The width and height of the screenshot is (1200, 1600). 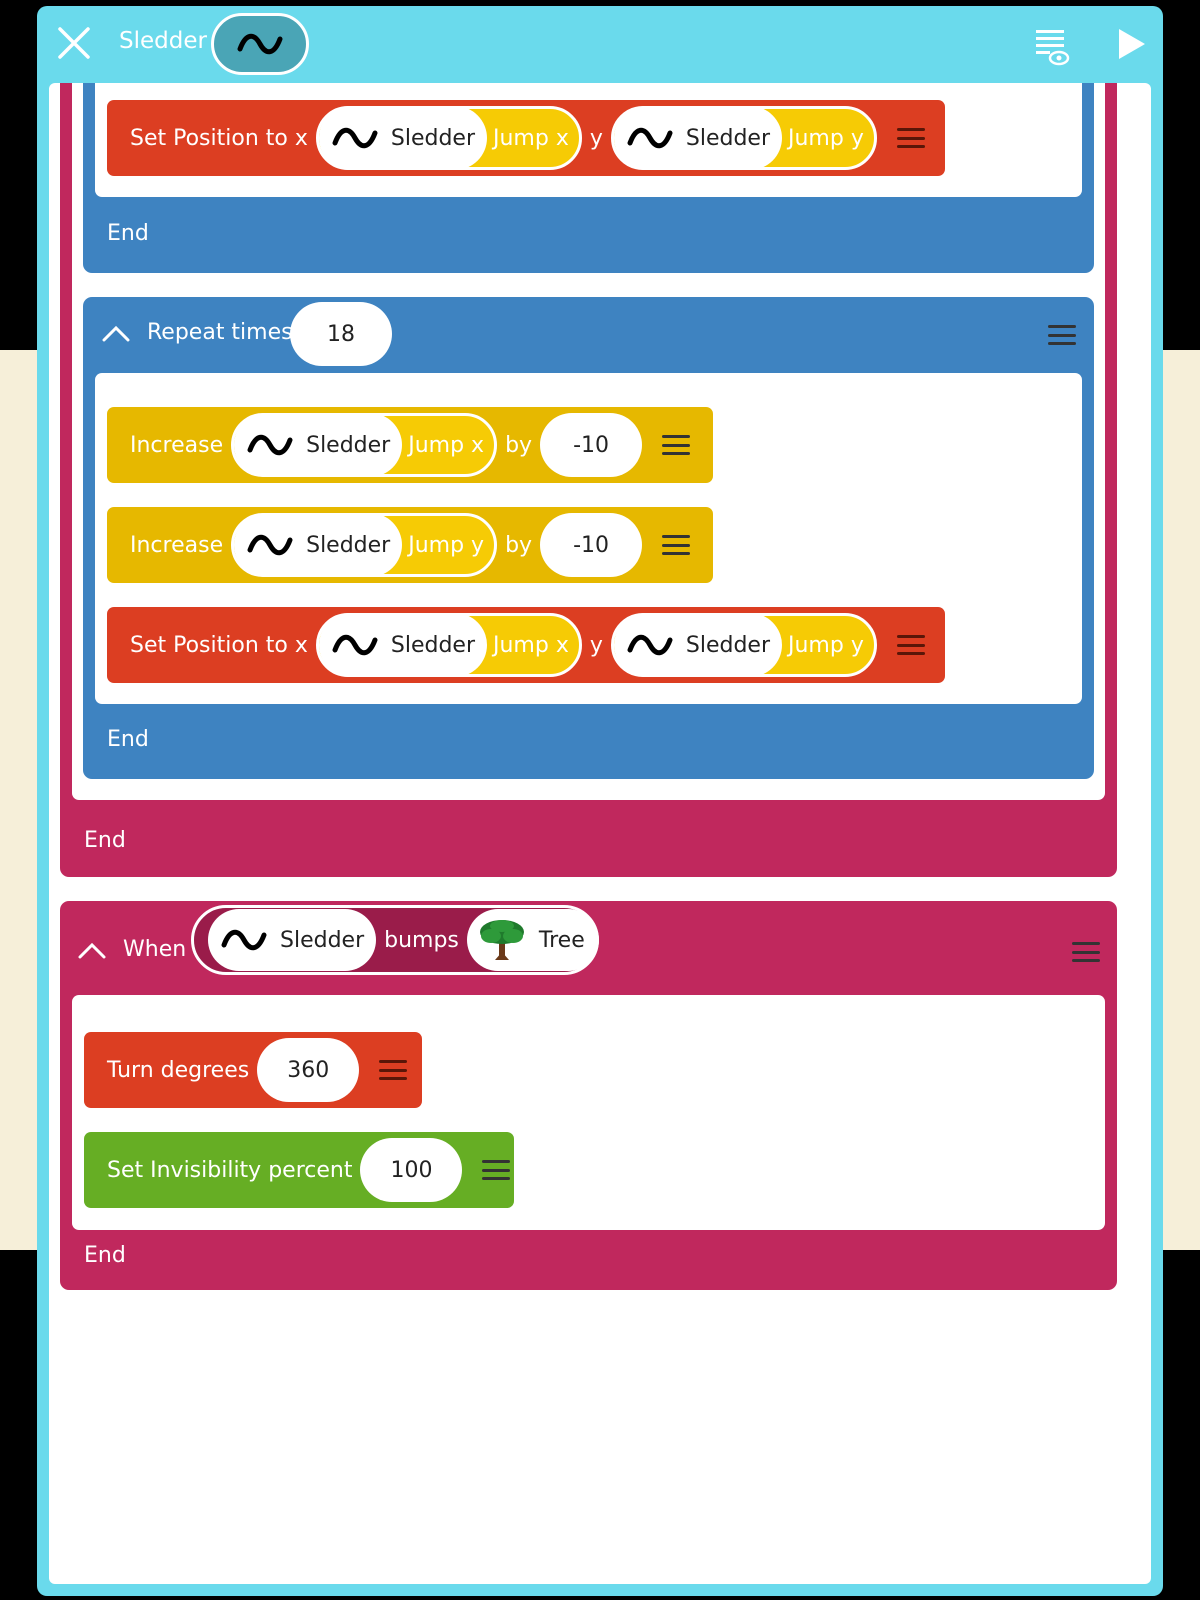 I want to click on set-invisibility-block: Set Invisibility percent 100, so click(x=299, y=1170).